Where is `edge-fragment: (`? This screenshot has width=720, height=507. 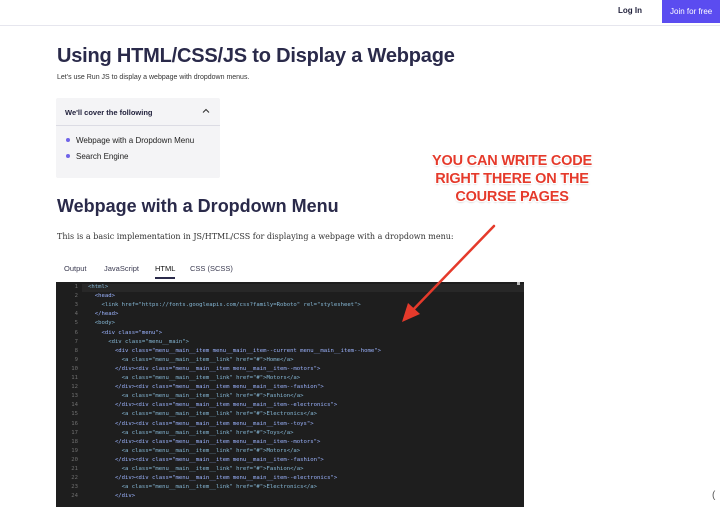
edge-fragment: ( is located at coordinates (714, 495).